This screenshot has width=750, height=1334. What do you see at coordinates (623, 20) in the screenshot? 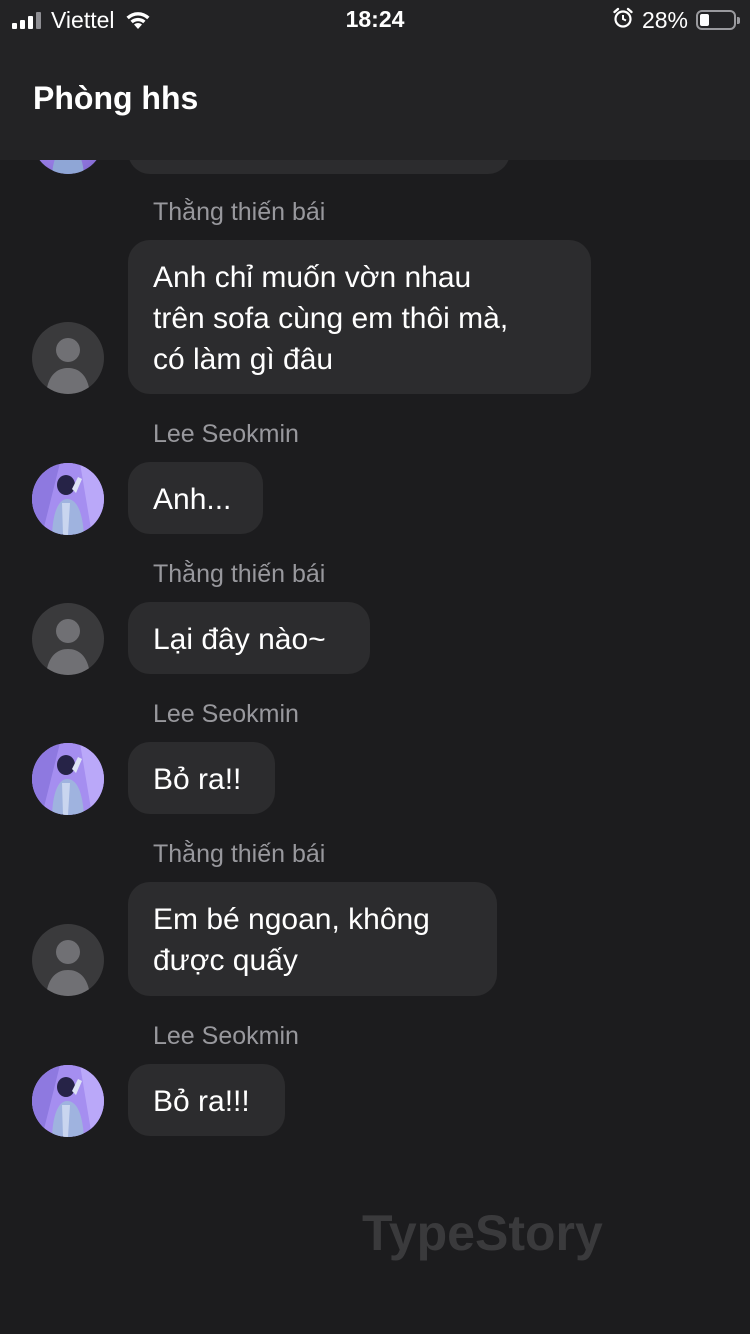
I see `alarm-icon` at bounding box center [623, 20].